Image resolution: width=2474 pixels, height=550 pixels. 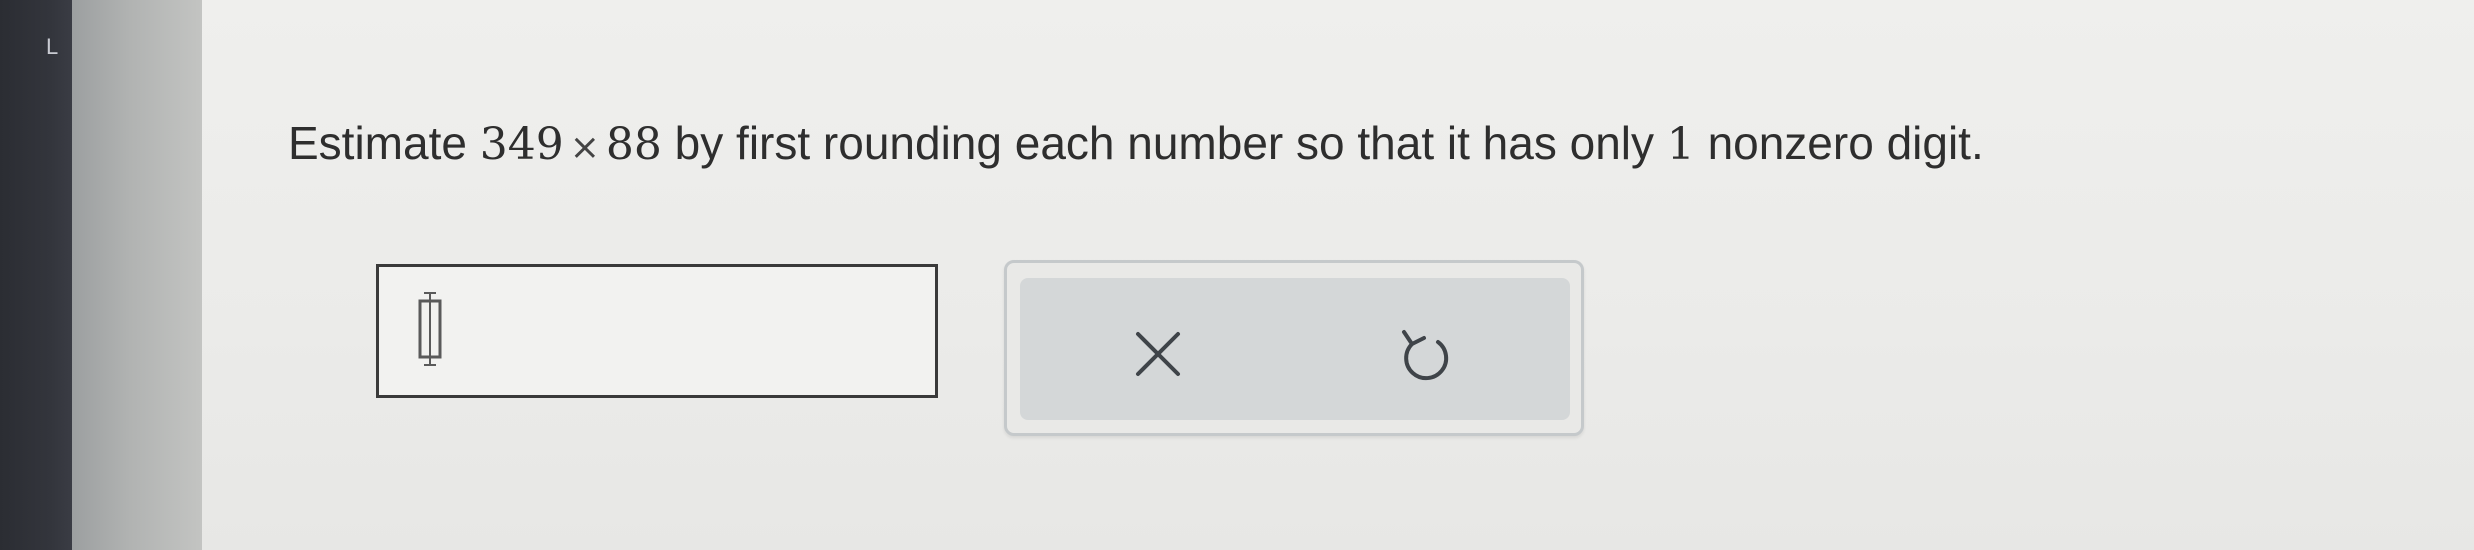 I want to click on bezel-mark: L, so click(x=52, y=46).